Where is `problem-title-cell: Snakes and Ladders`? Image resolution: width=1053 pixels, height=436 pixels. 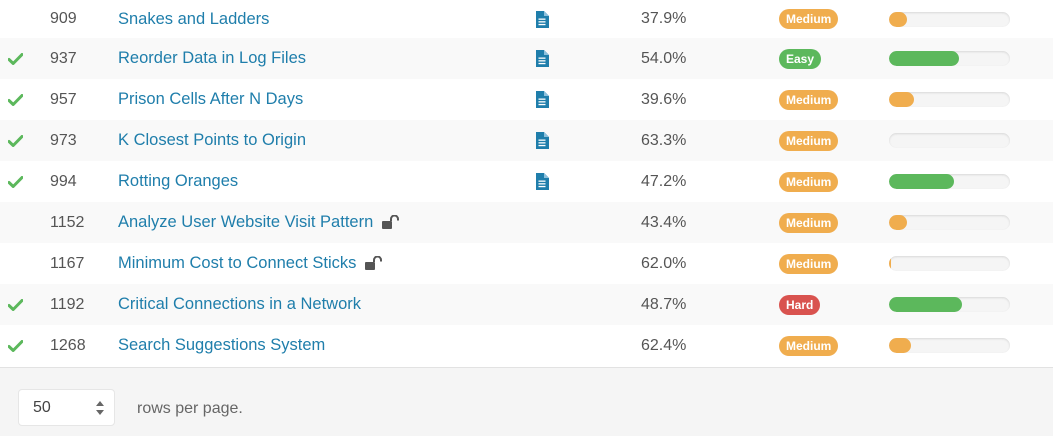
problem-title-cell: Snakes and Ladders is located at coordinates (193, 19).